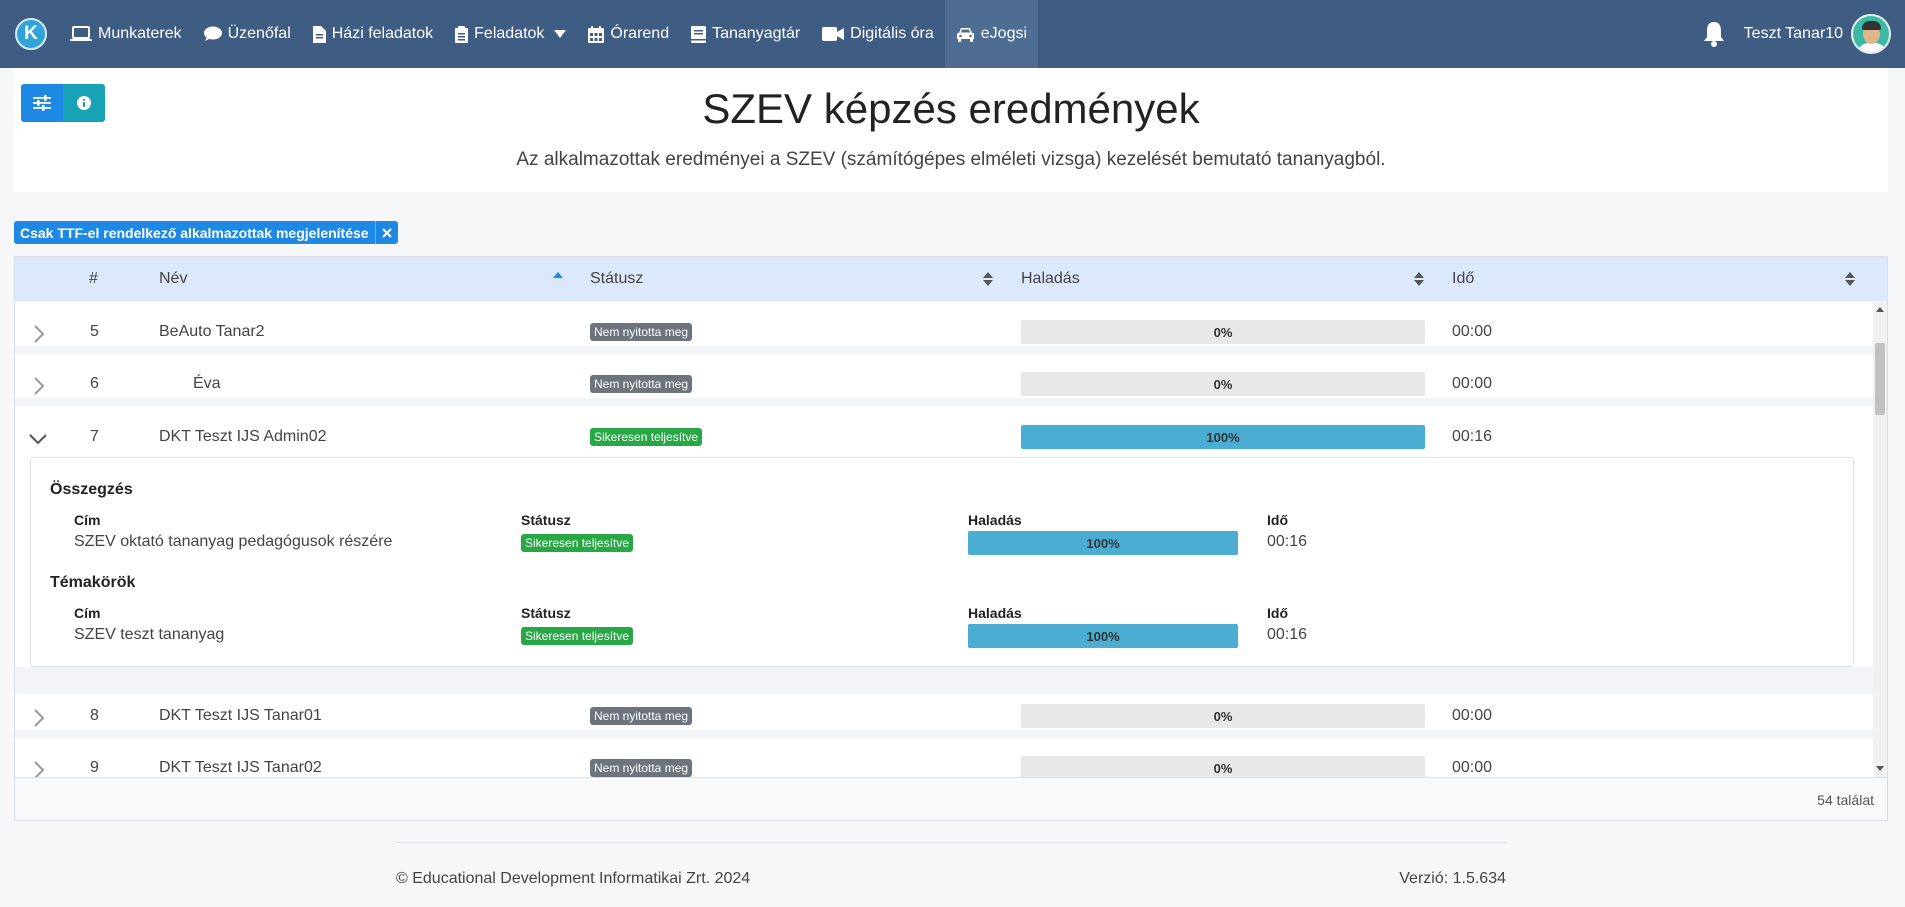 This screenshot has height=907, width=1905. What do you see at coordinates (81, 33) in the screenshot?
I see `laptop-icon` at bounding box center [81, 33].